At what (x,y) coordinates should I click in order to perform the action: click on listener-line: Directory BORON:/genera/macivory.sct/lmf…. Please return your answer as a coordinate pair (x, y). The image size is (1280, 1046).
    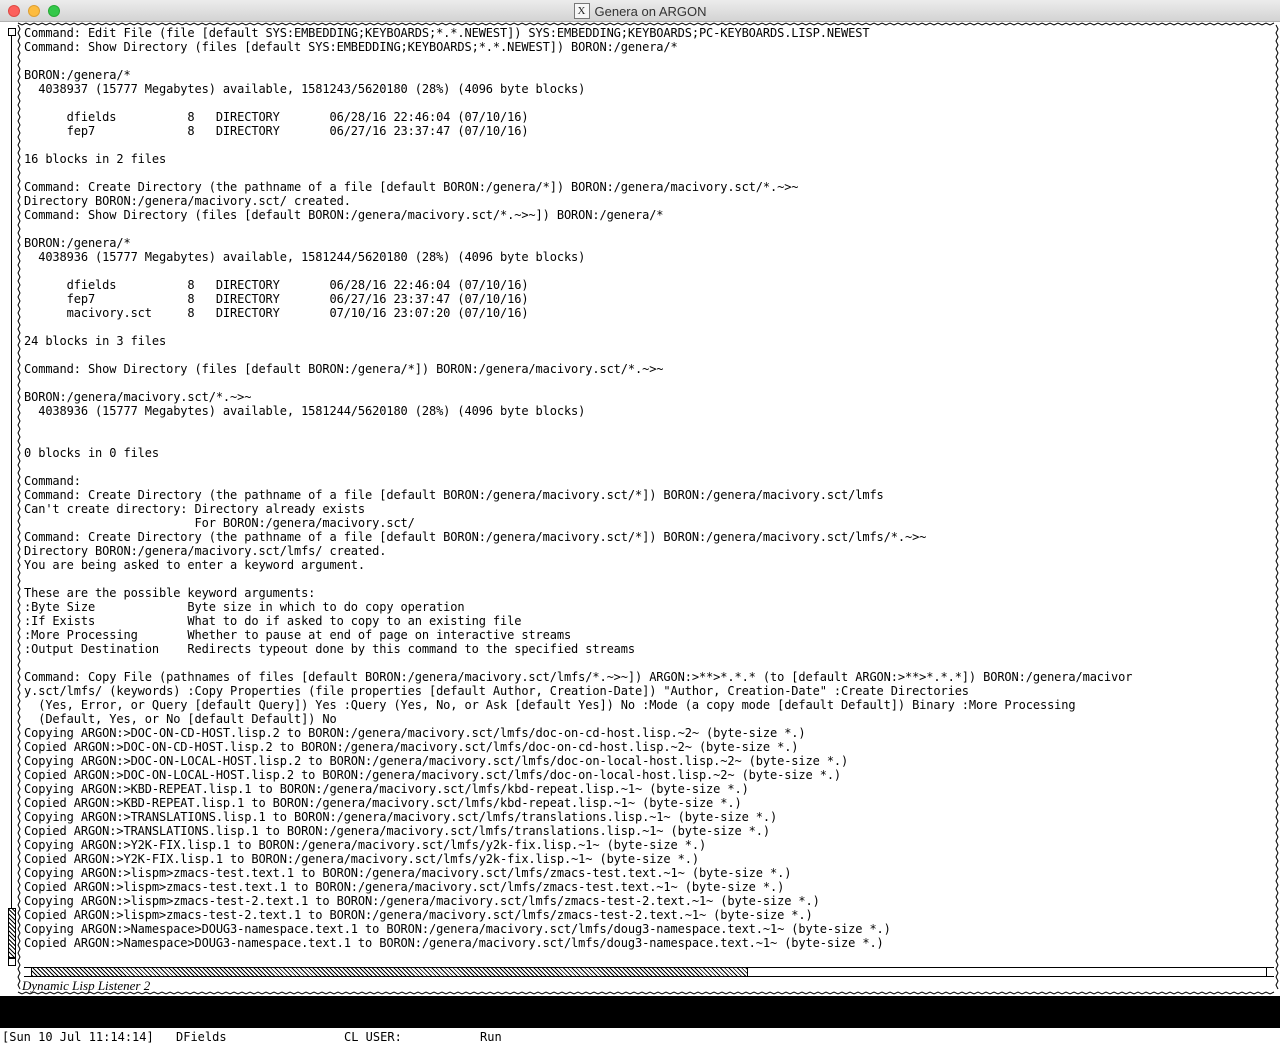
    Looking at the image, I should click on (649, 551).